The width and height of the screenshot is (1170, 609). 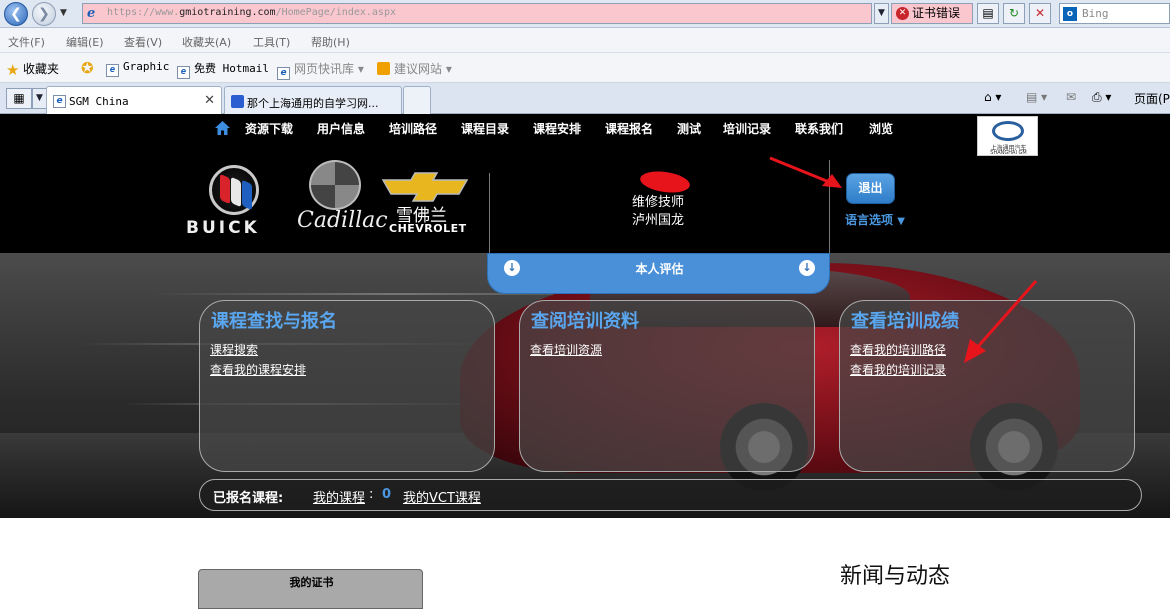 I want to click on favorite-graphic: e Graphic, so click(x=137, y=68).